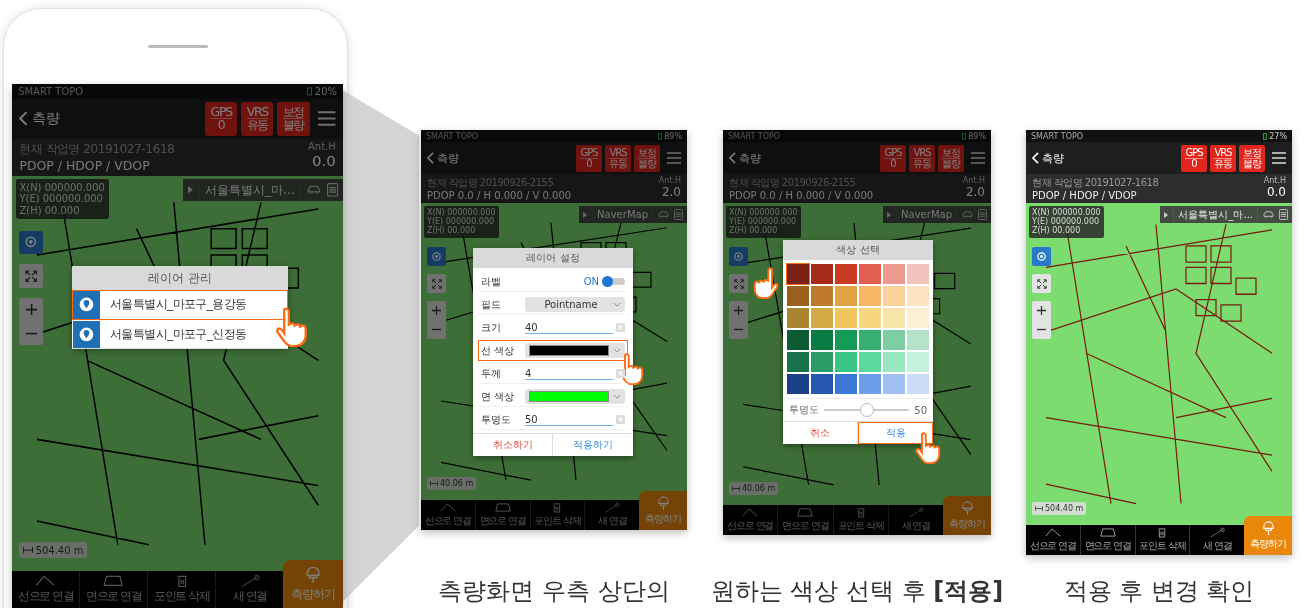  What do you see at coordinates (569, 373) in the screenshot?
I see `input-field: 4` at bounding box center [569, 373].